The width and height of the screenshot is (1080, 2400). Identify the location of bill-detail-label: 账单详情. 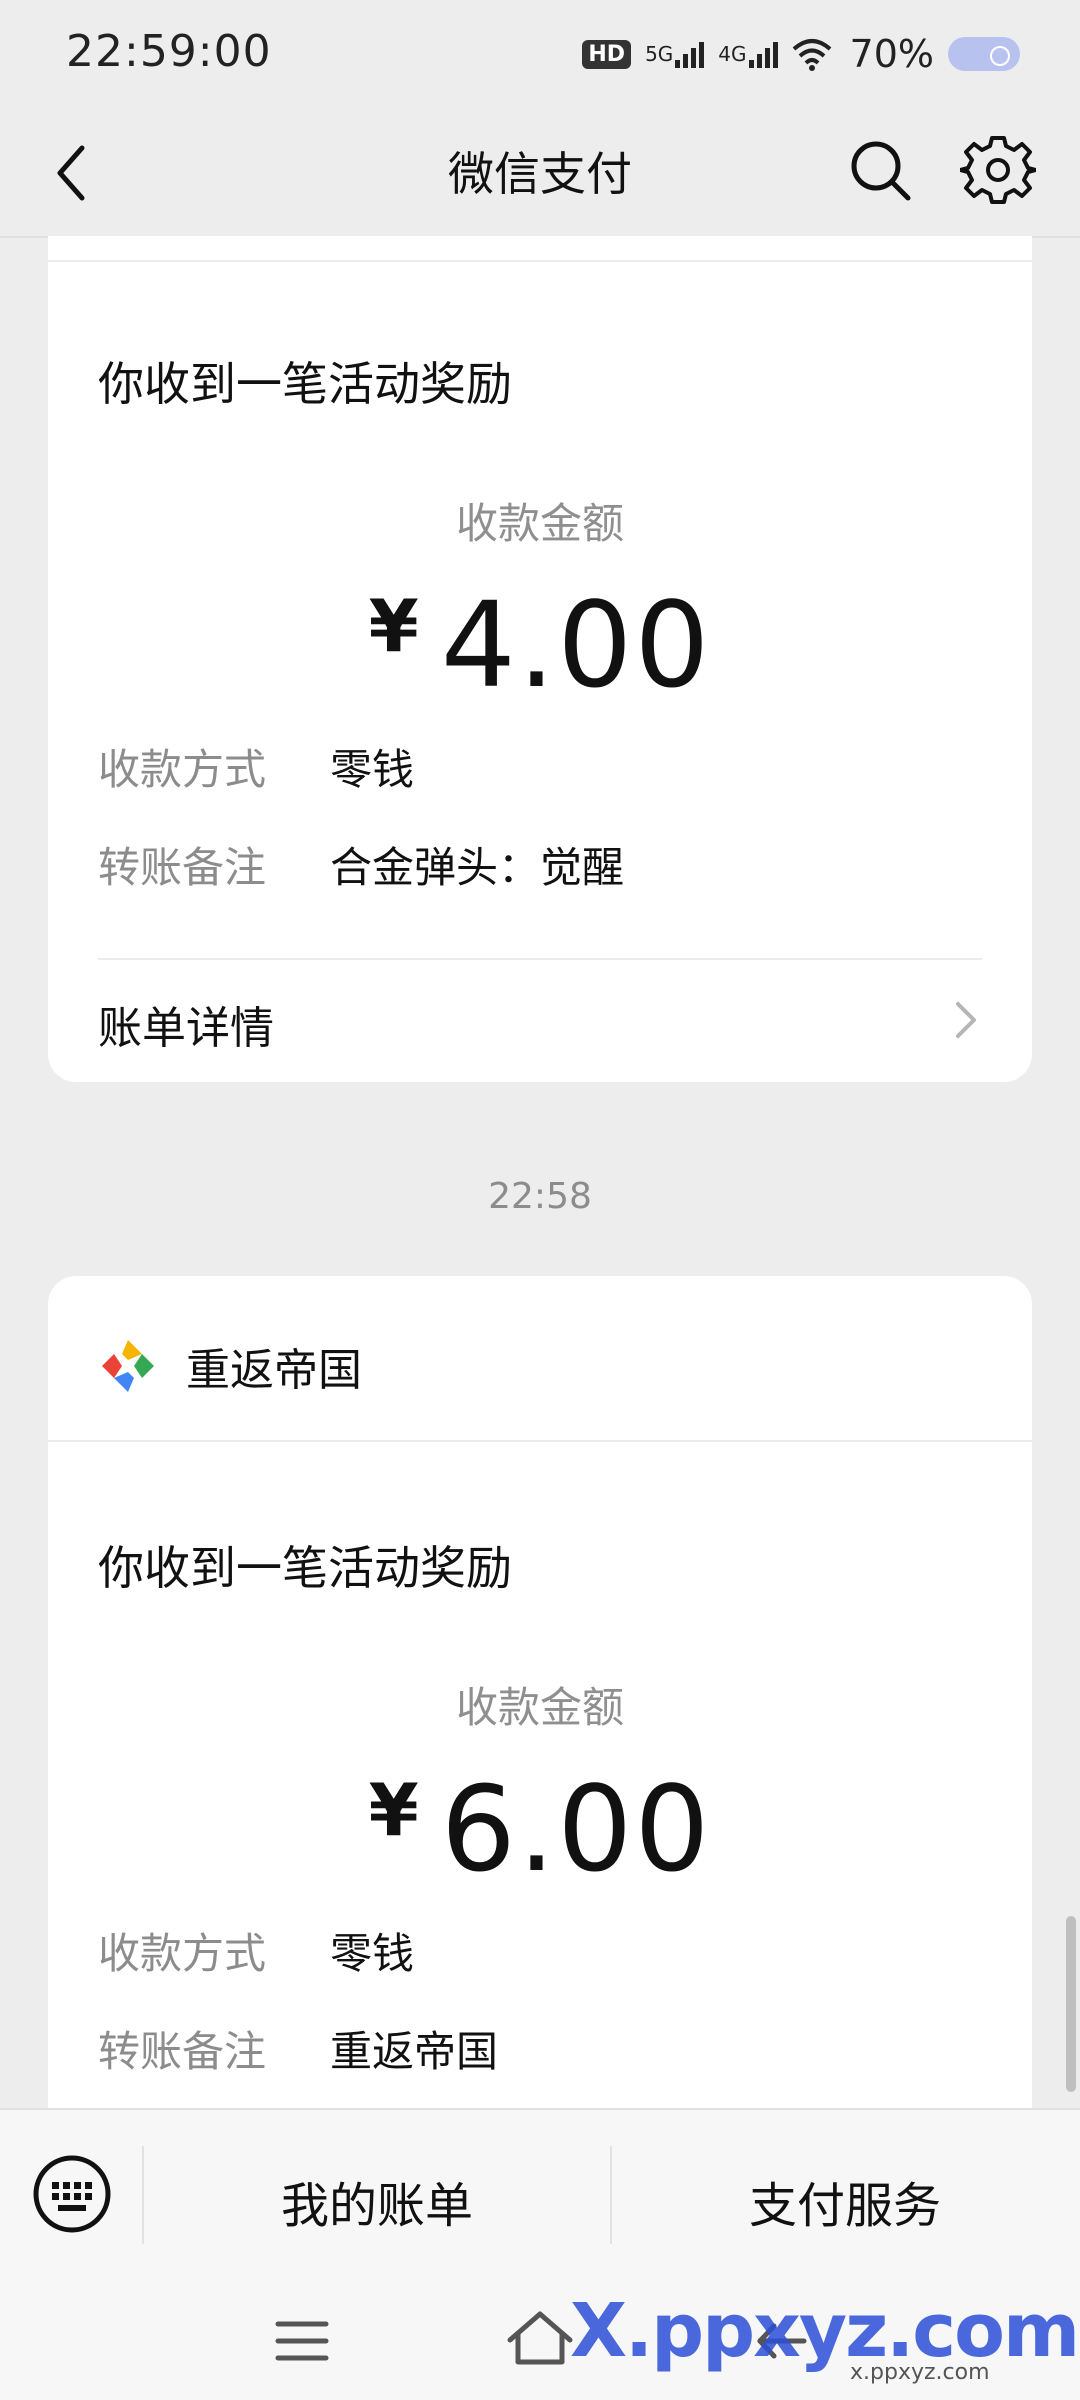
(186, 1028).